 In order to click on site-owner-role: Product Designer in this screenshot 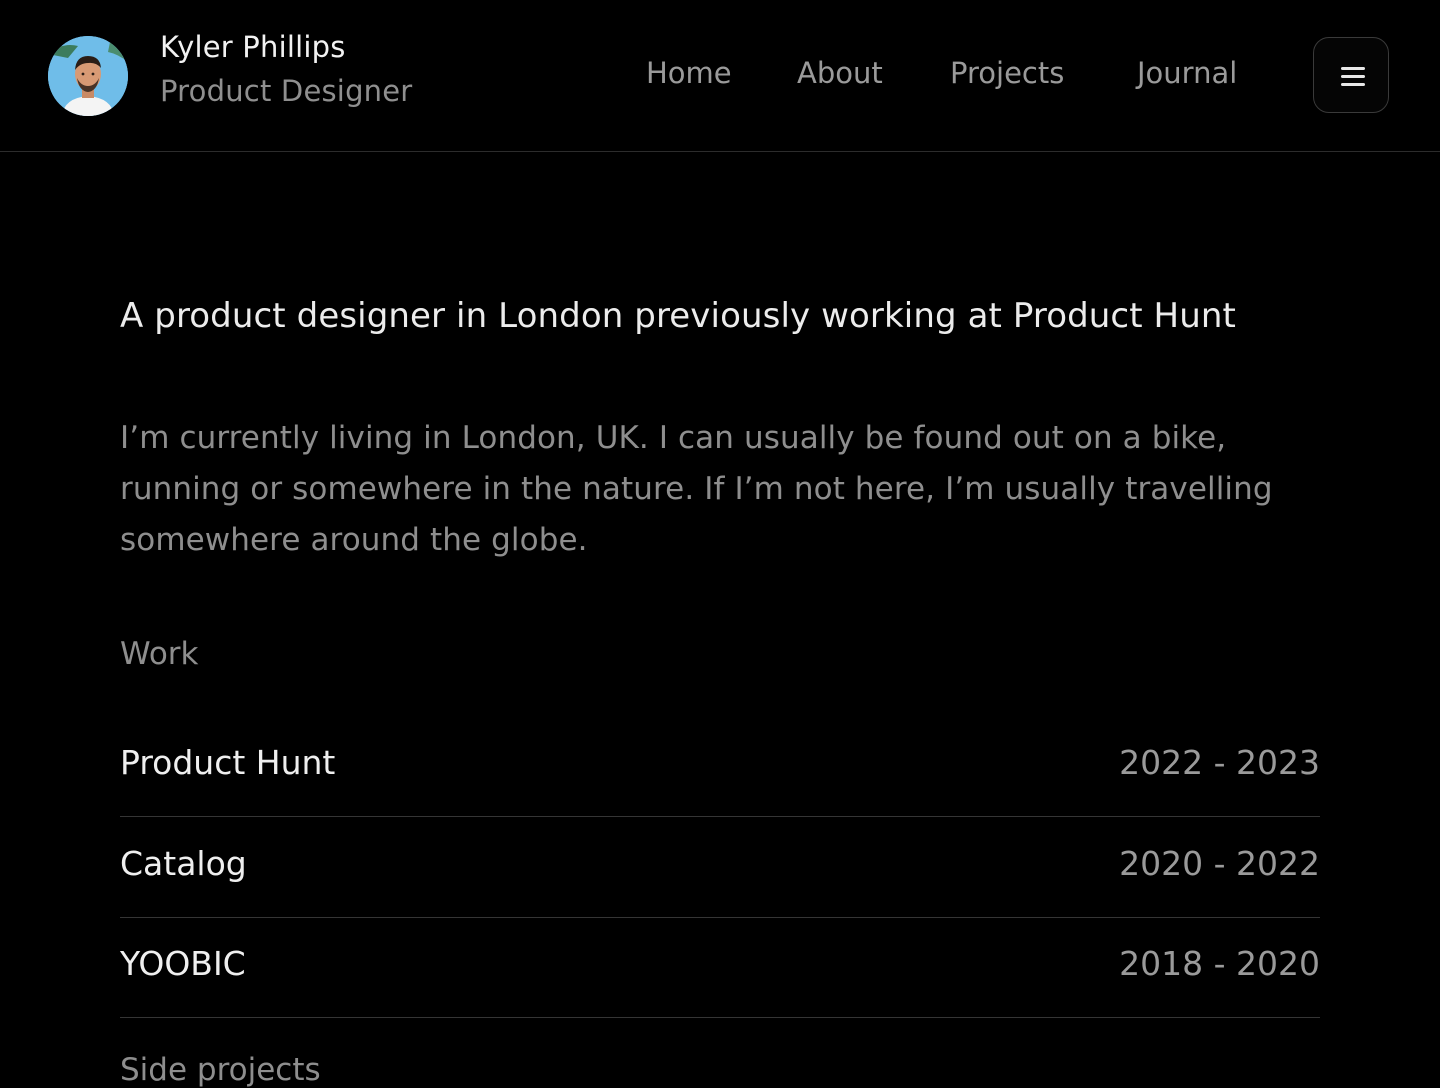, I will do `click(286, 91)`.